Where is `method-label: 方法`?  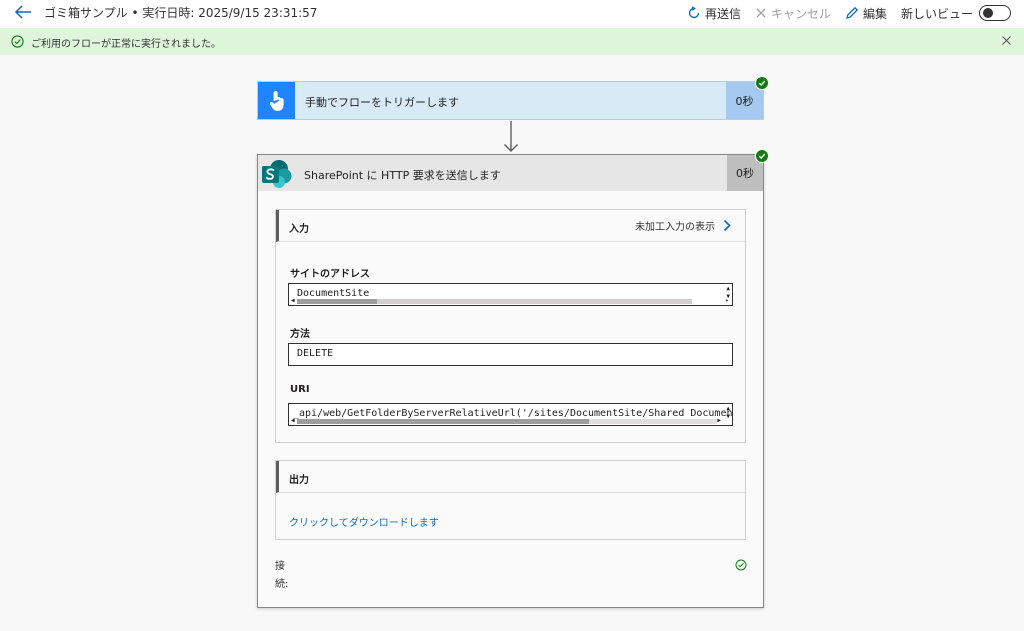
method-label: 方法 is located at coordinates (300, 334).